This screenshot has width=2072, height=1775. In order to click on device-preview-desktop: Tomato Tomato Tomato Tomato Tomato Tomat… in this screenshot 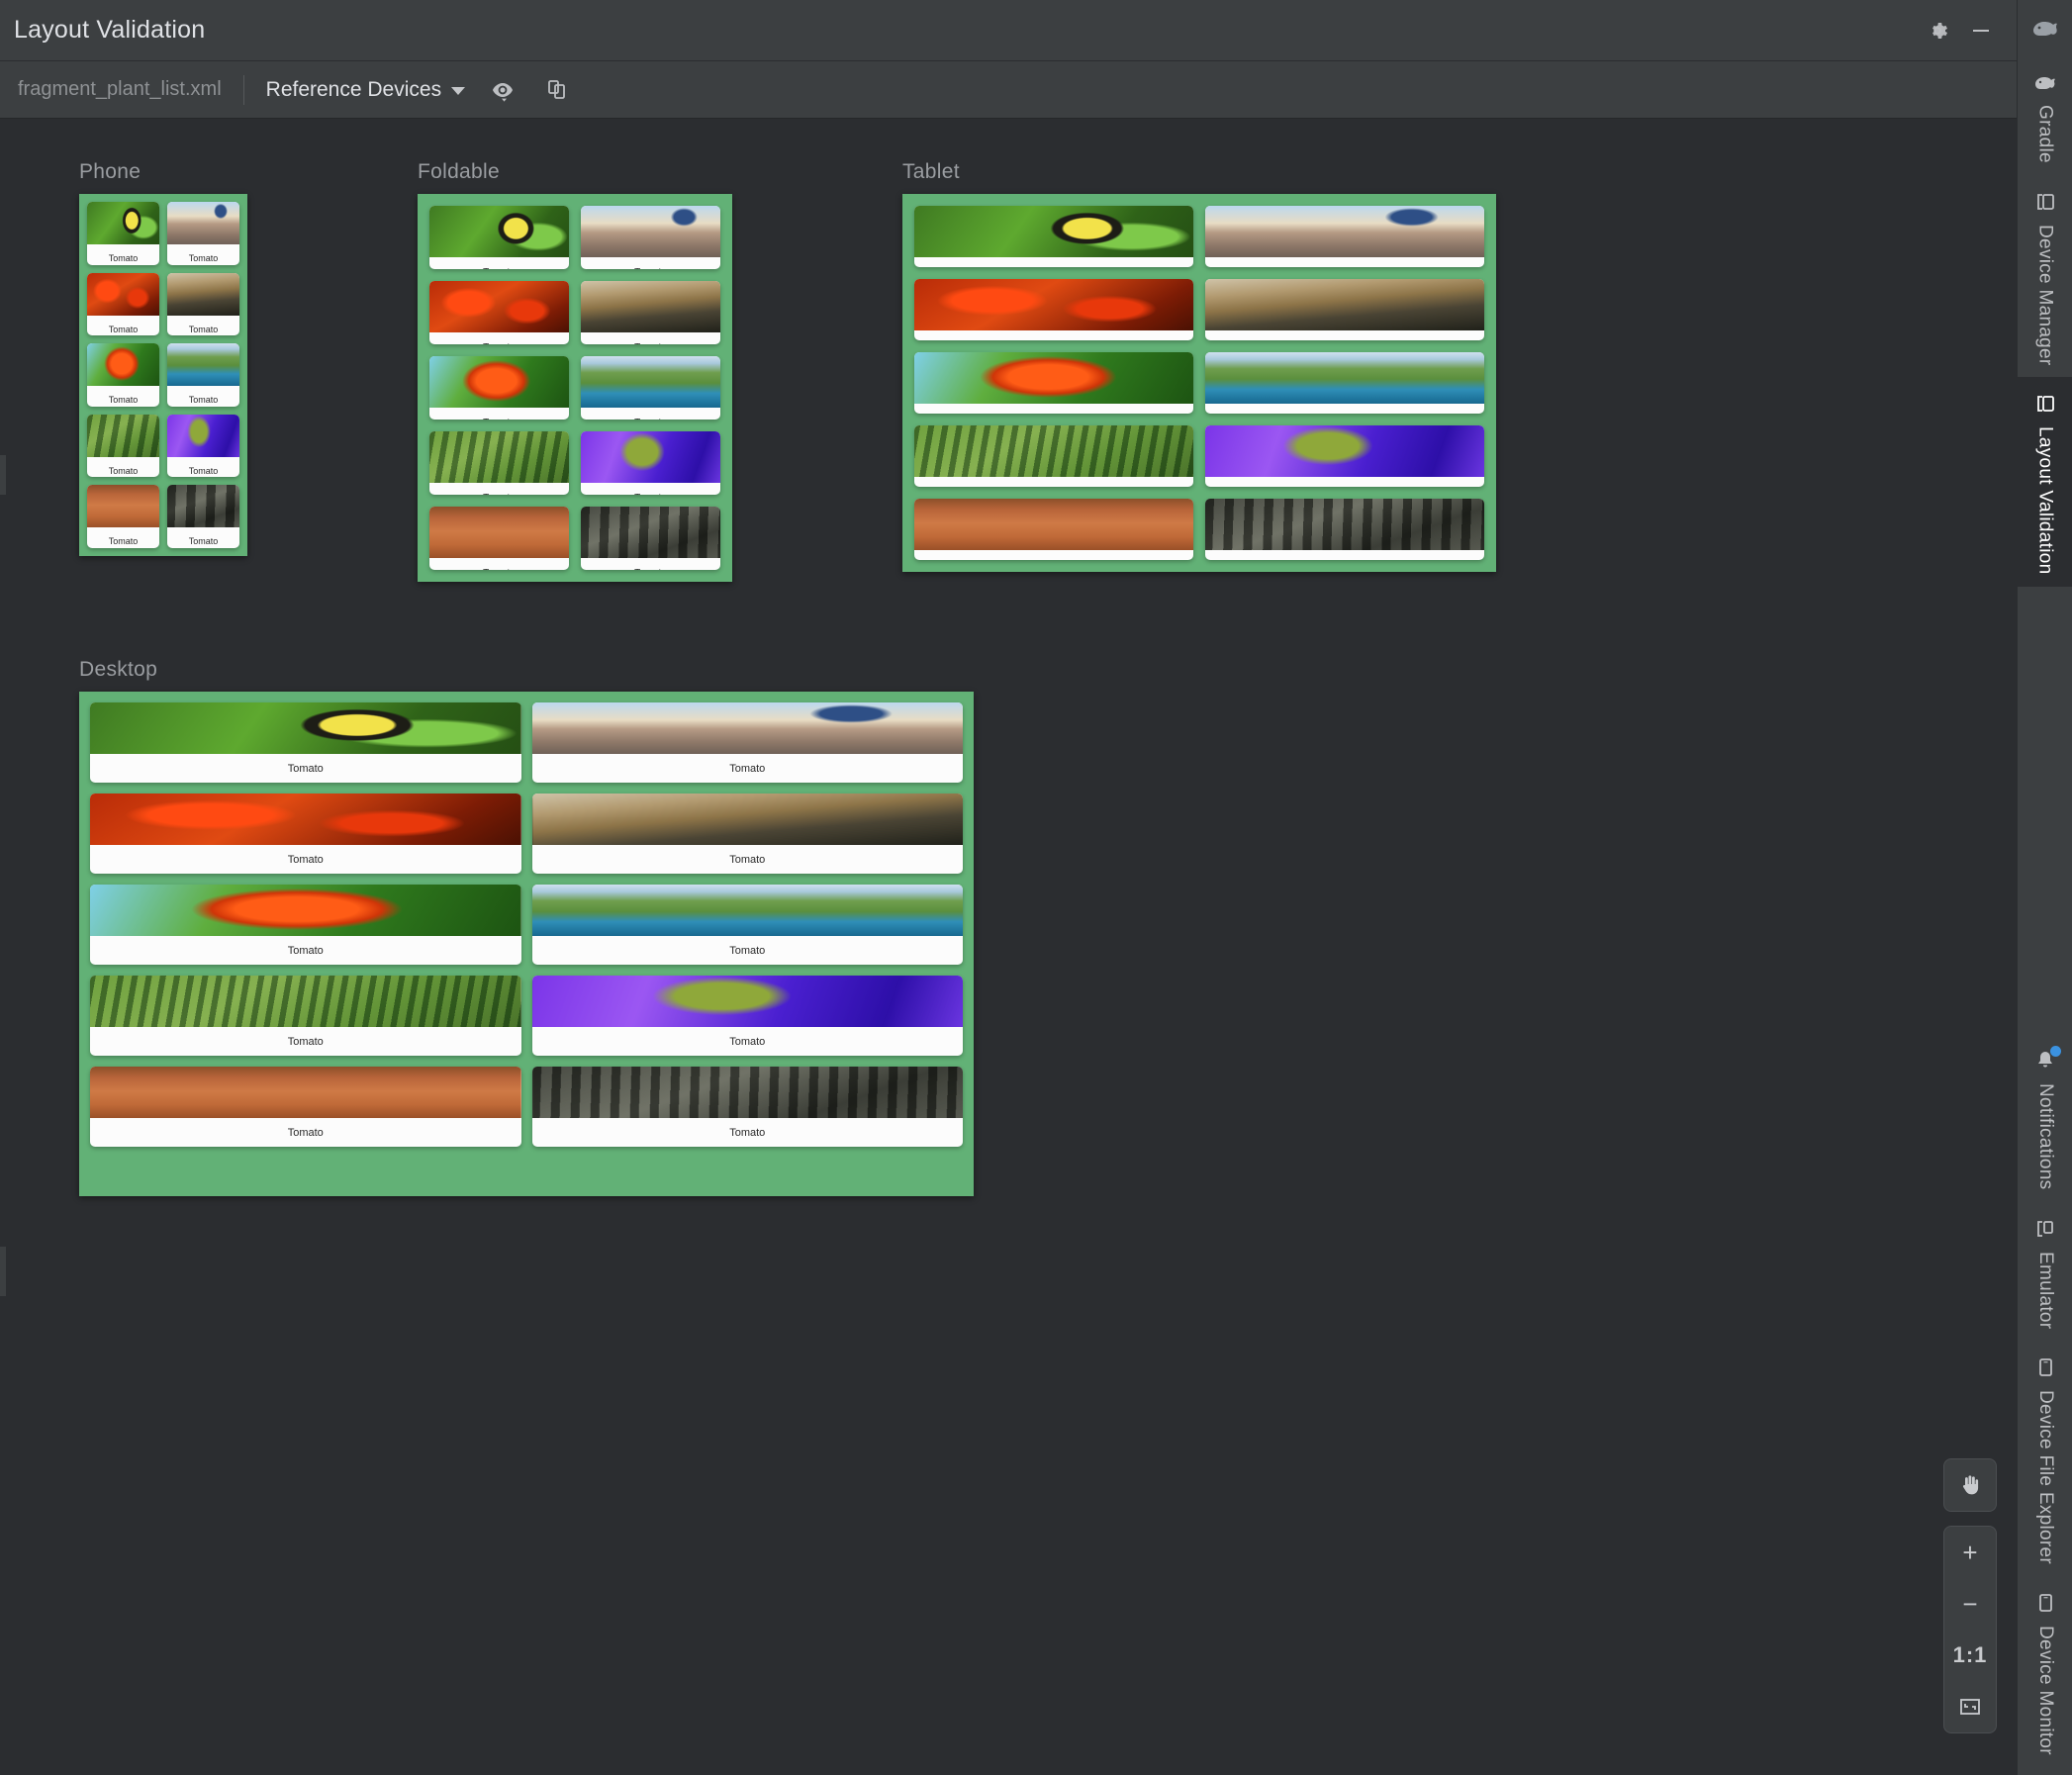, I will do `click(526, 944)`.